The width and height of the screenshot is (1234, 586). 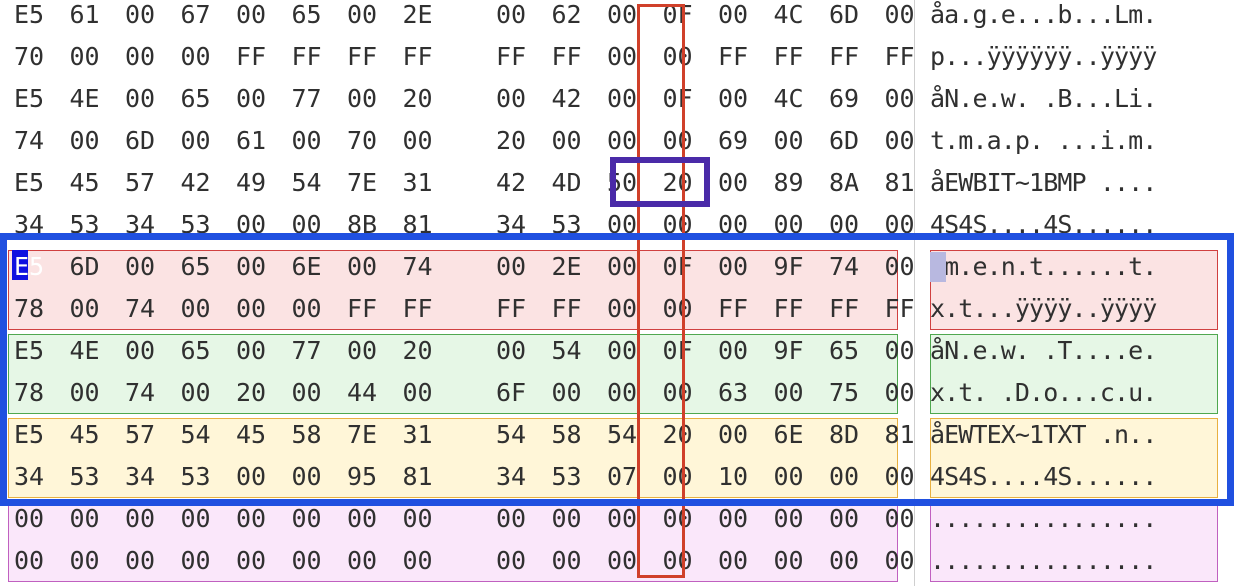 What do you see at coordinates (515, 225) in the screenshot?
I see `hex-byte: 34` at bounding box center [515, 225].